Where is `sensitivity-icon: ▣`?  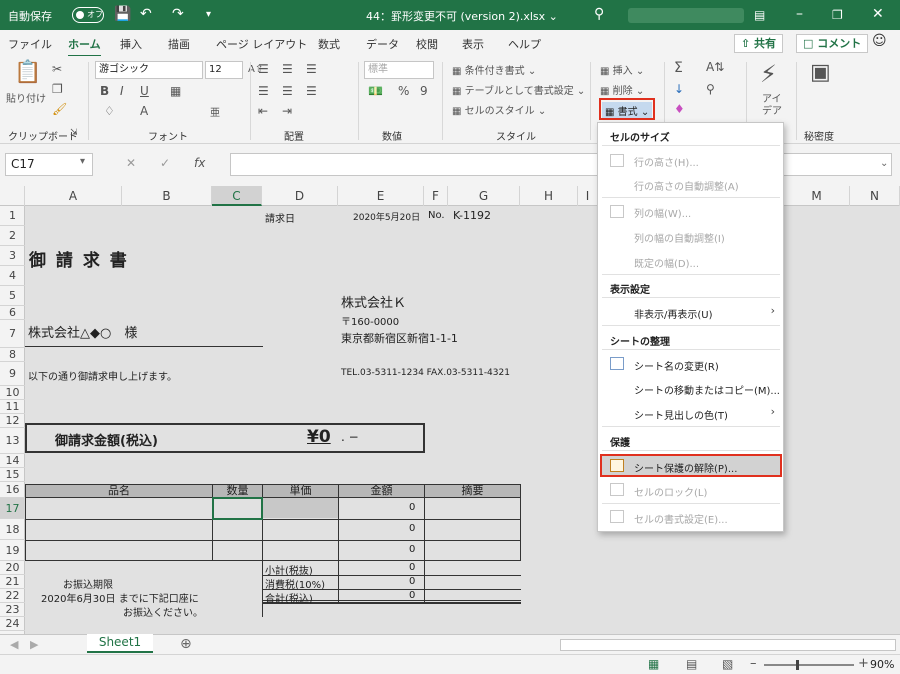 sensitivity-icon: ▣ is located at coordinates (820, 72).